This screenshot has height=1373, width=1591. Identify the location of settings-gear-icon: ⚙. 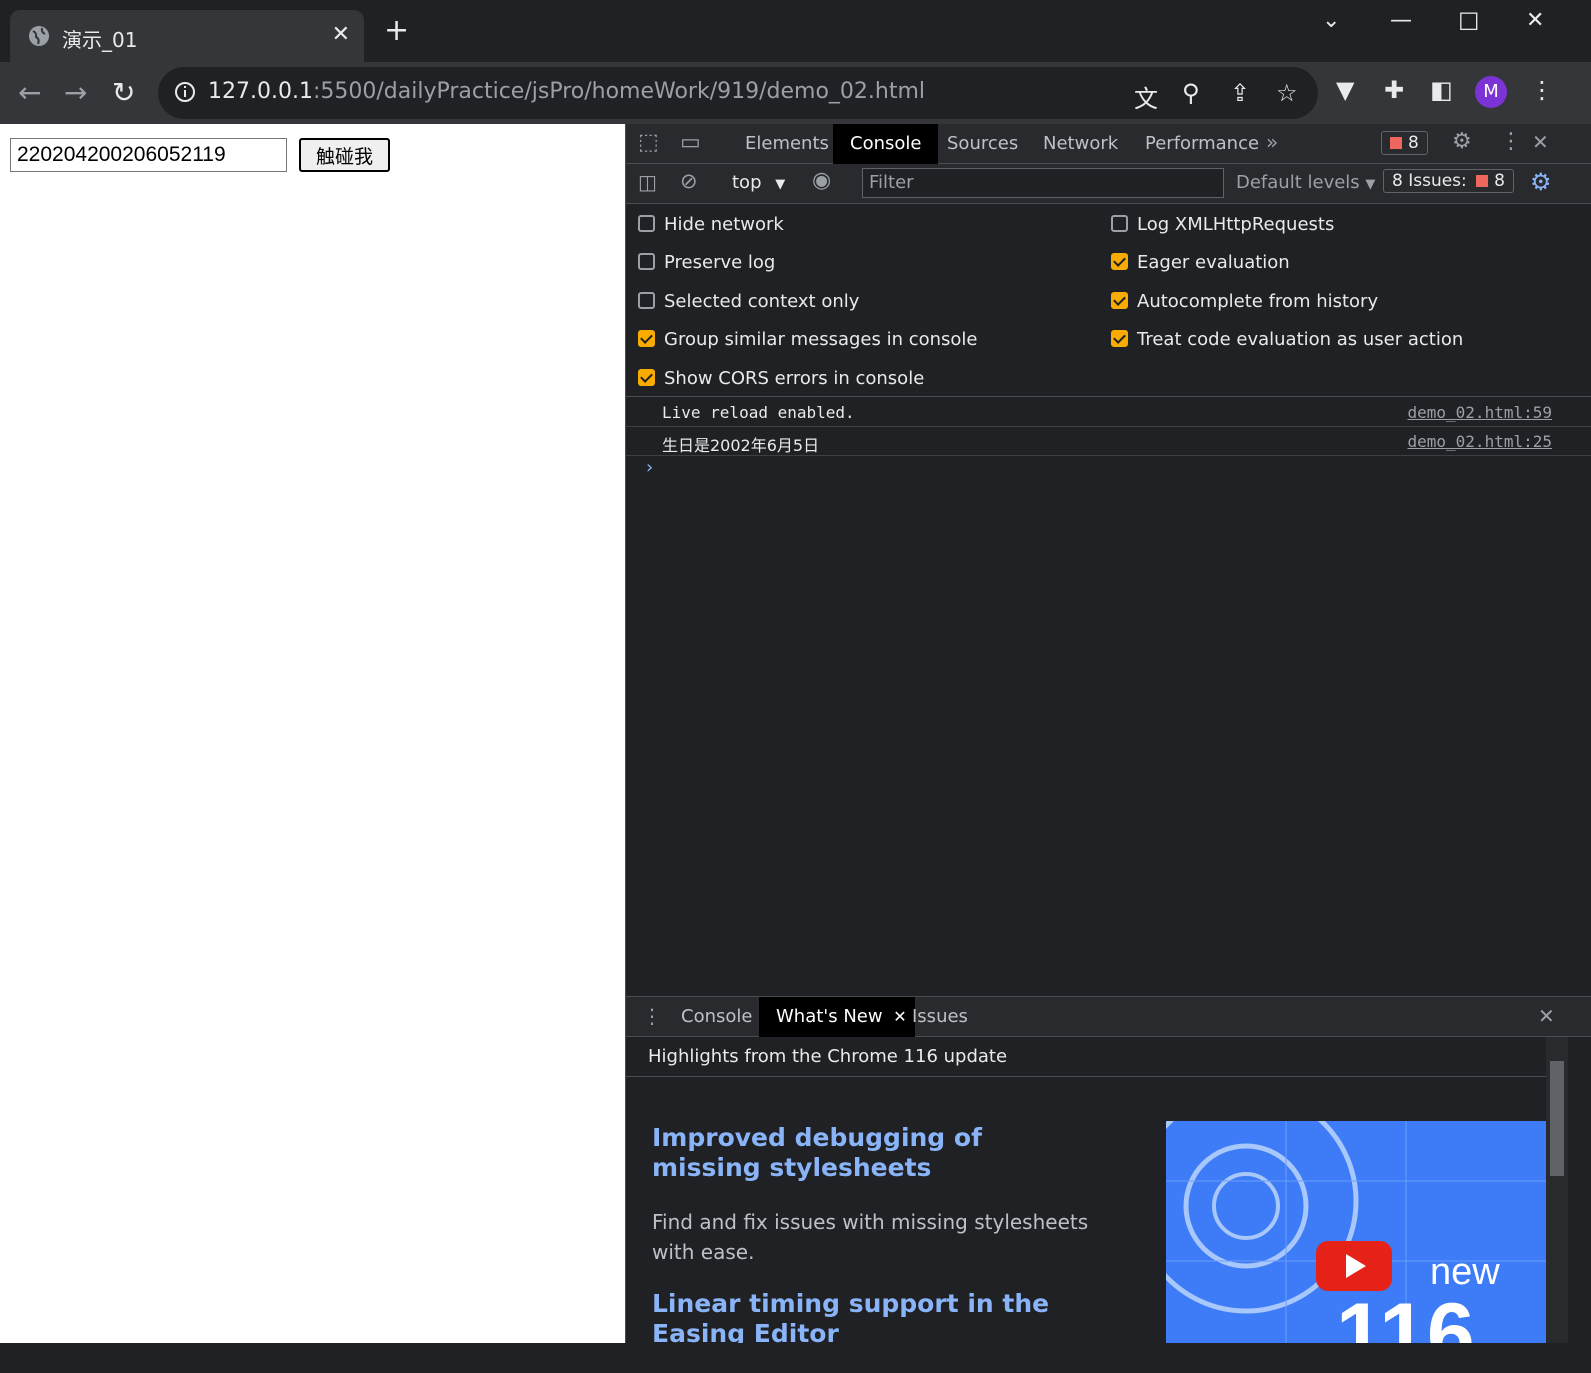
(1462, 141).